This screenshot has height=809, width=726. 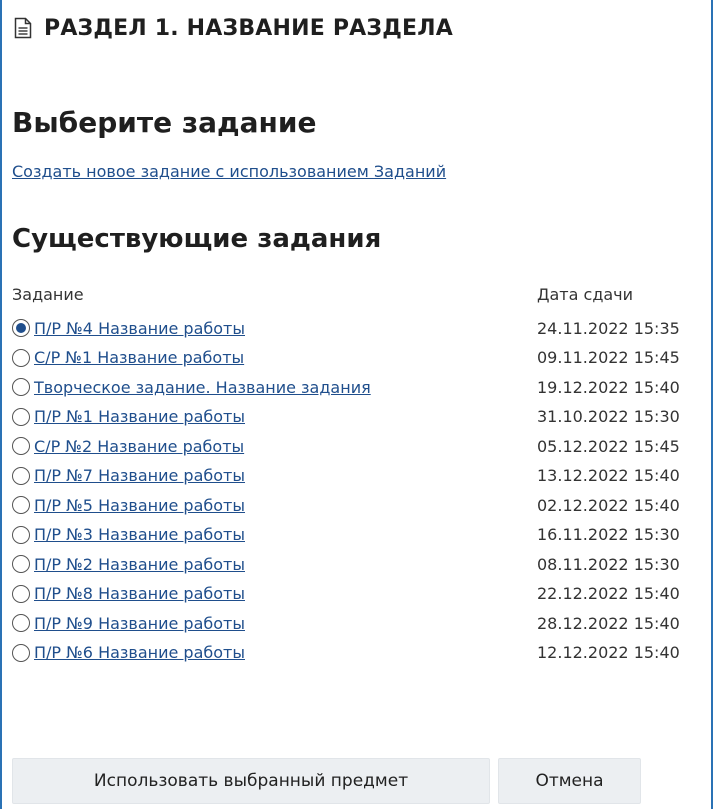 I want to click on assignment-row: П/Р №5 Название работы 02.12.2022 15:40, so click(x=369, y=505).